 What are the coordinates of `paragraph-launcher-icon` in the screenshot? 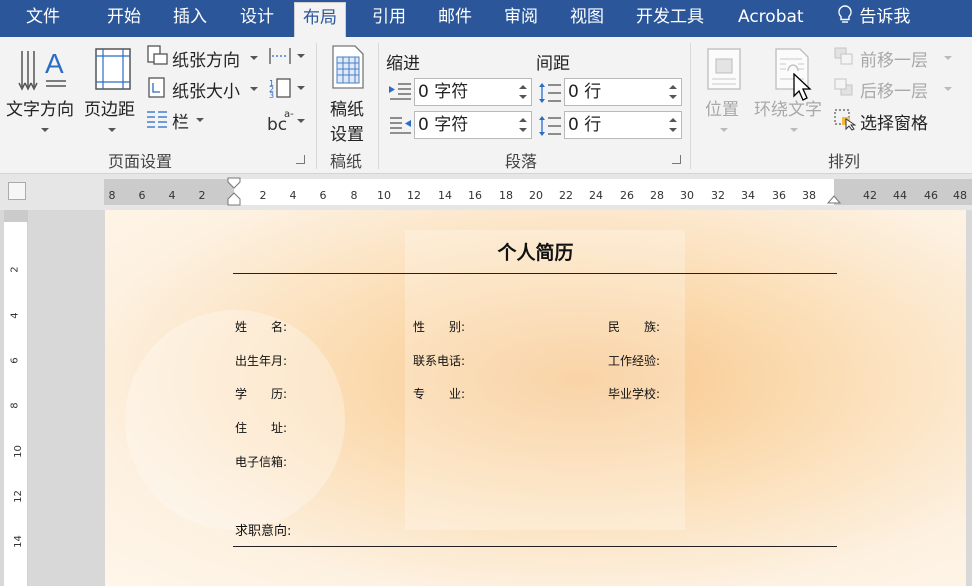 It's located at (676, 159).